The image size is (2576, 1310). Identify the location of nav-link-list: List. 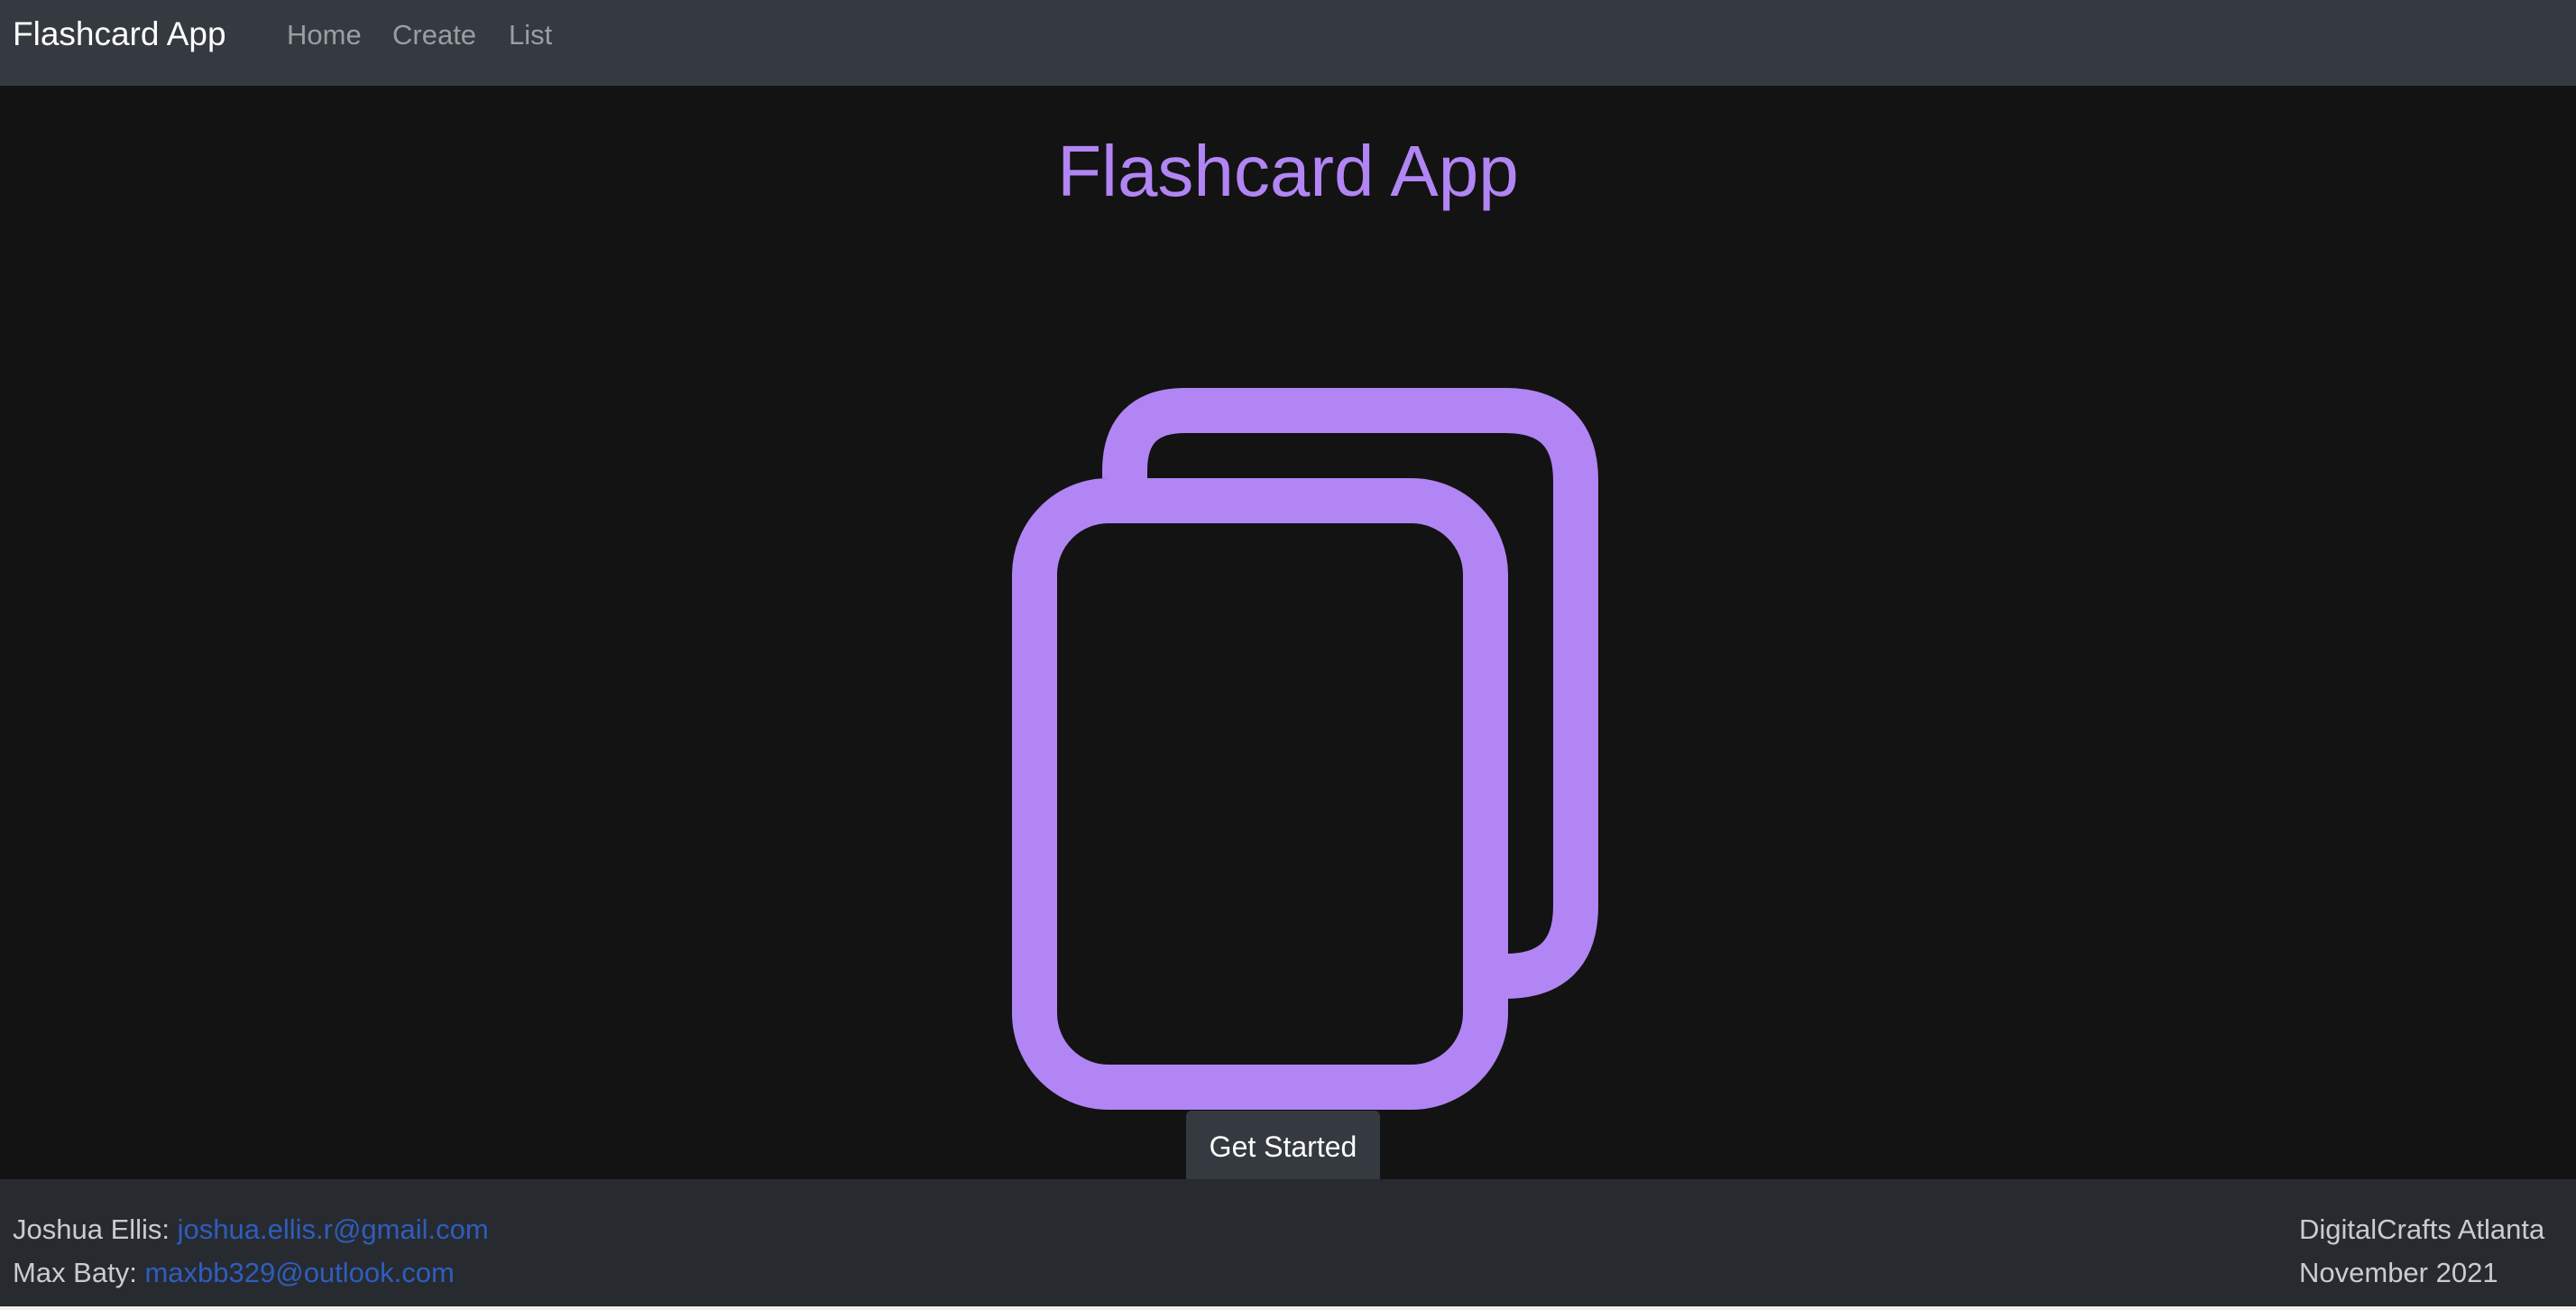
(530, 35).